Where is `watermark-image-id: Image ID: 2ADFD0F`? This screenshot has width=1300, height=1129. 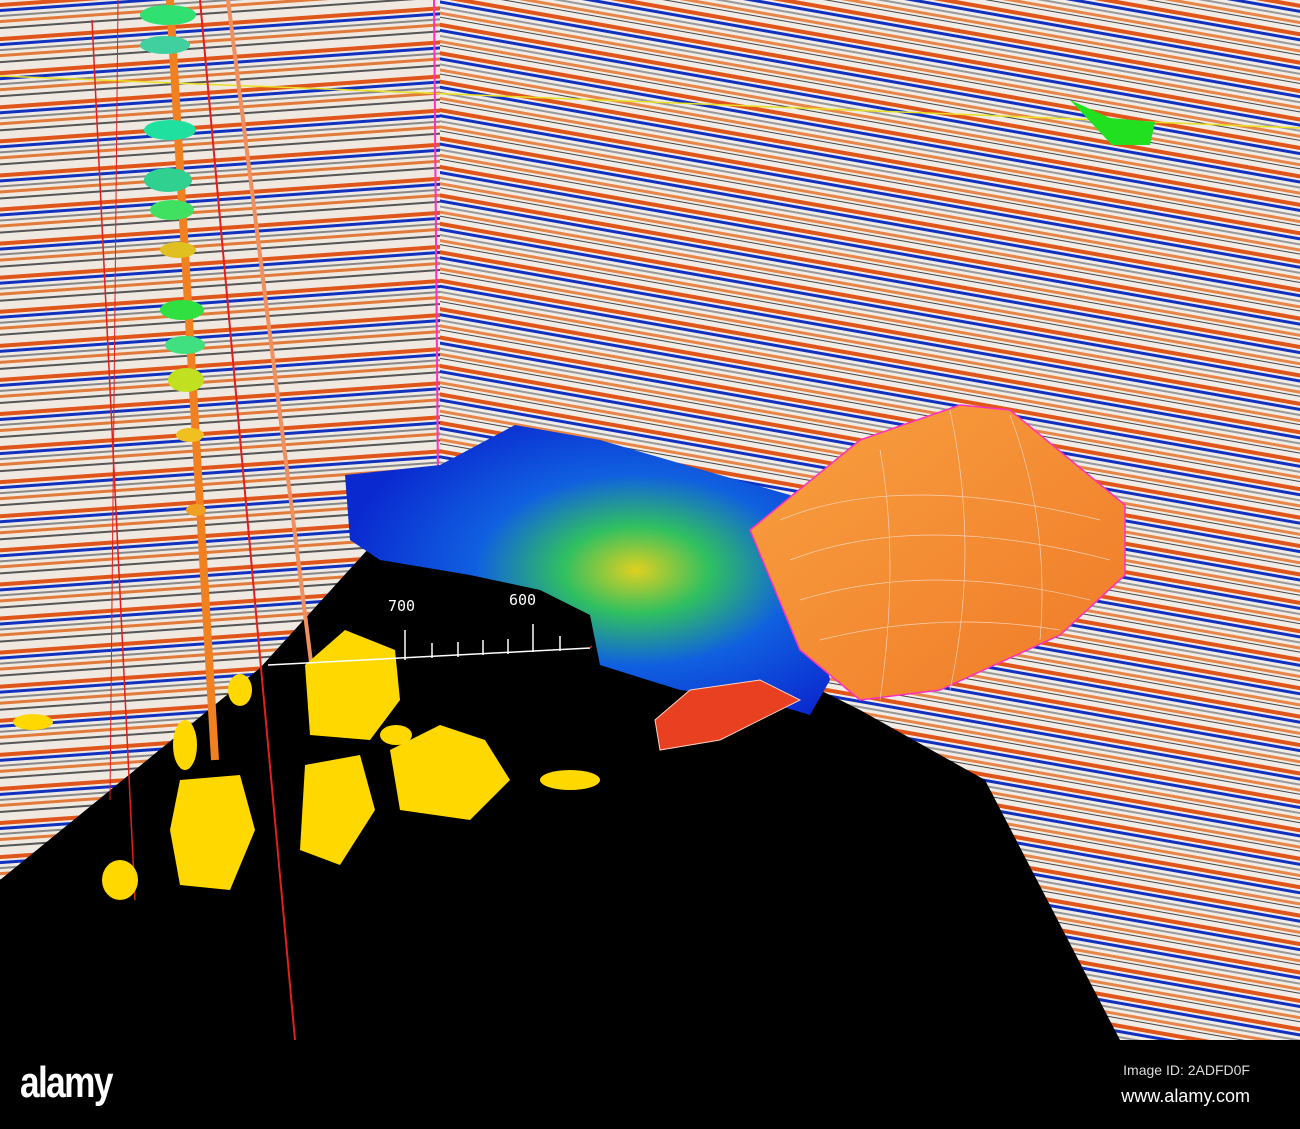 watermark-image-id: Image ID: 2ADFD0F is located at coordinates (1186, 1070).